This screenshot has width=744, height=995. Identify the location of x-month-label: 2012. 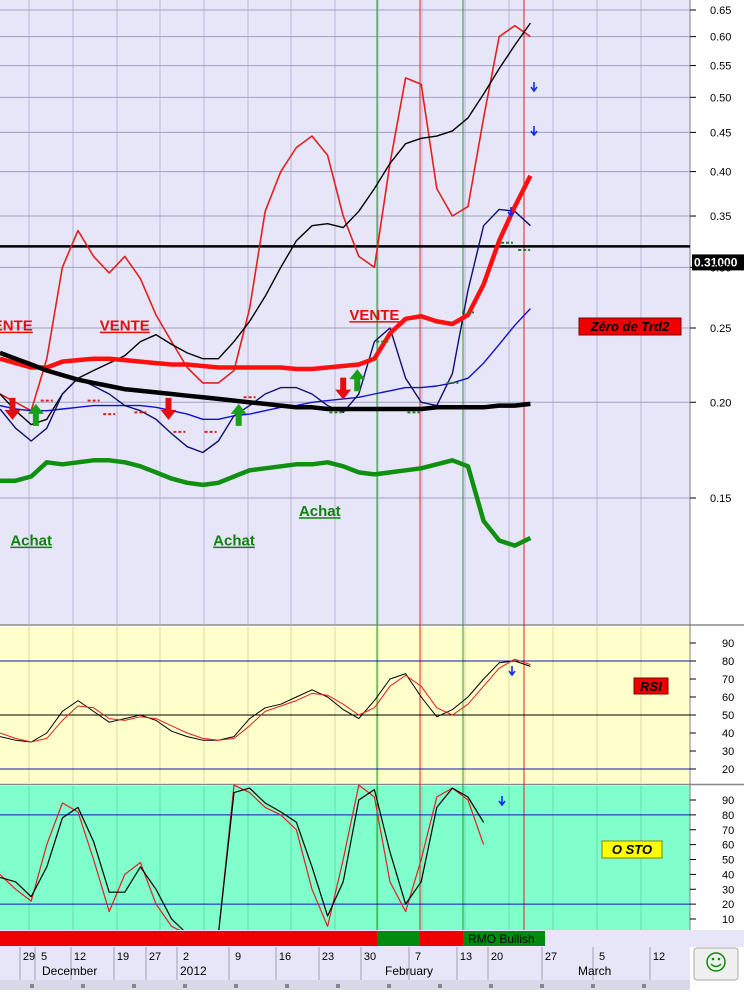
(193, 971).